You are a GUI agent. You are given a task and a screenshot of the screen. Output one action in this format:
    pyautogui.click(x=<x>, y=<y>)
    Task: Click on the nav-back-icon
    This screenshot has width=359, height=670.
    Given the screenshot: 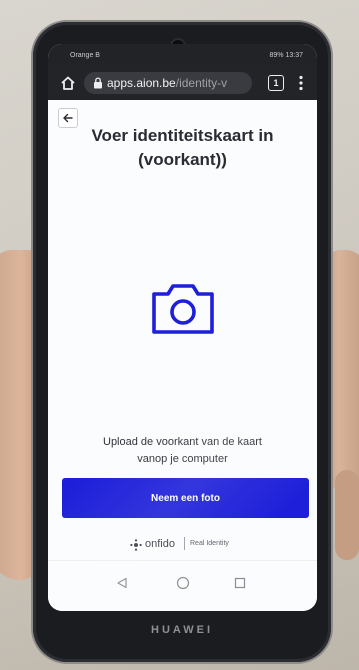 What is the action you would take?
    pyautogui.click(x=122, y=583)
    